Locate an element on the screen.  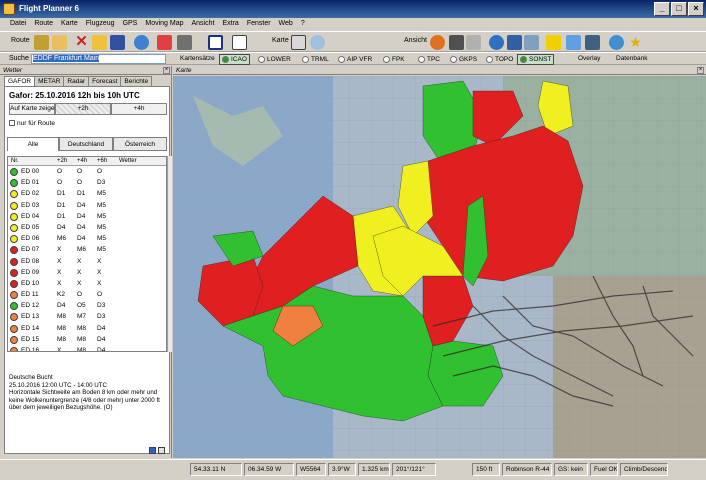
plus4h-button: +4h is located at coordinates (139, 109).